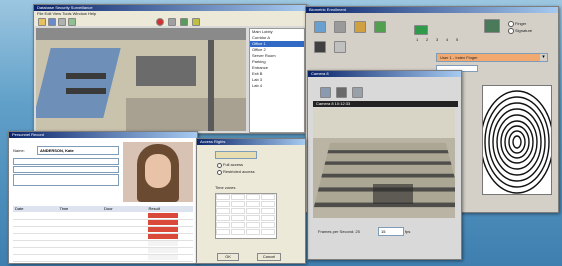 Image resolution: width=562 pixels, height=266 pixels. I want to click on radio-finger, so click(511, 24).